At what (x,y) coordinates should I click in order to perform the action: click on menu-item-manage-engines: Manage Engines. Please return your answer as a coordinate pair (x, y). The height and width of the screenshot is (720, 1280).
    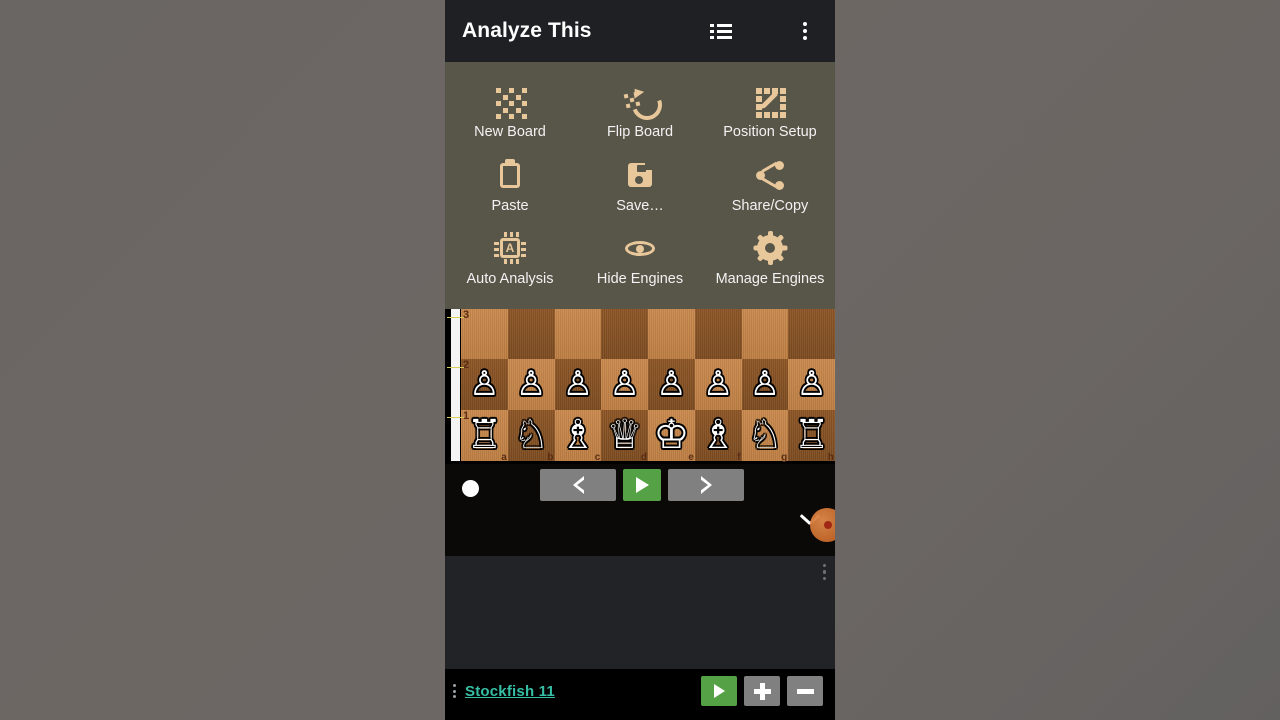
    Looking at the image, I should click on (770, 260).